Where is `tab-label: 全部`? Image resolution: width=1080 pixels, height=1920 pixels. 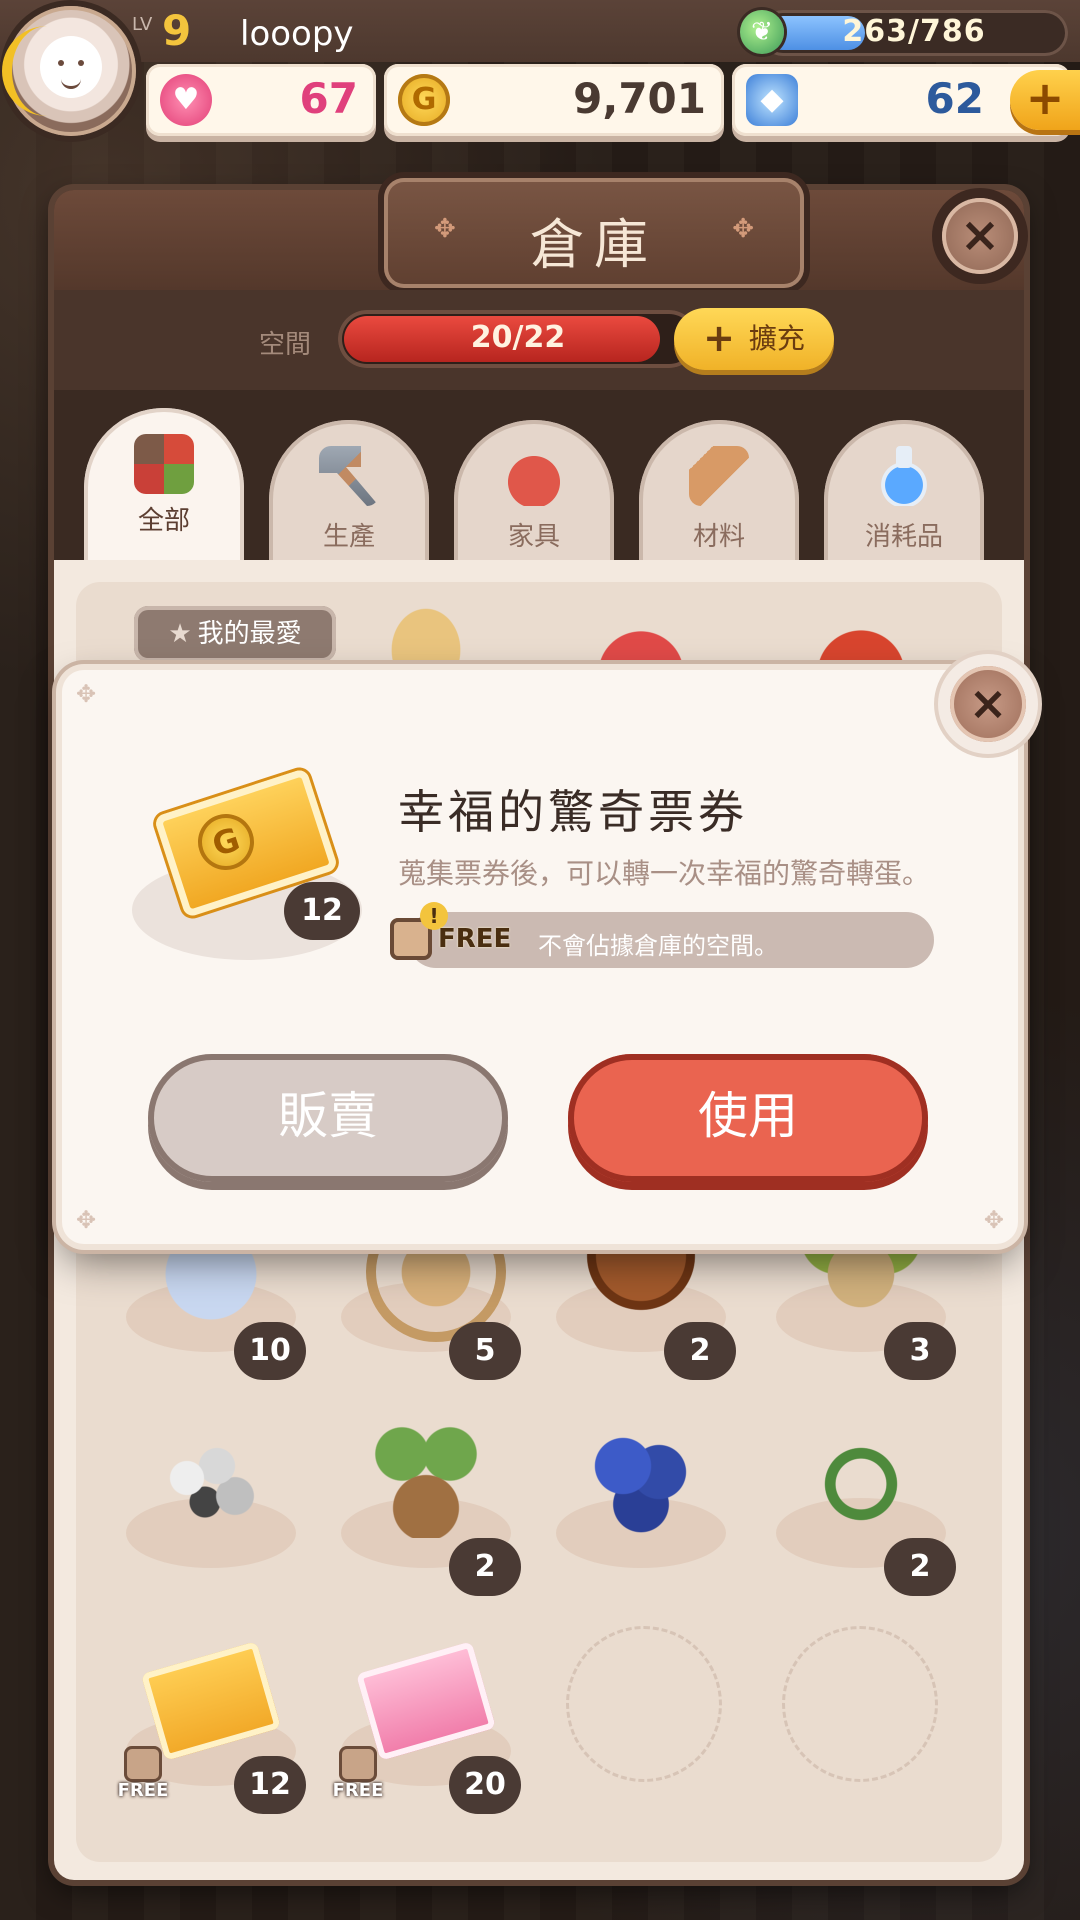 tab-label: 全部 is located at coordinates (163, 521).